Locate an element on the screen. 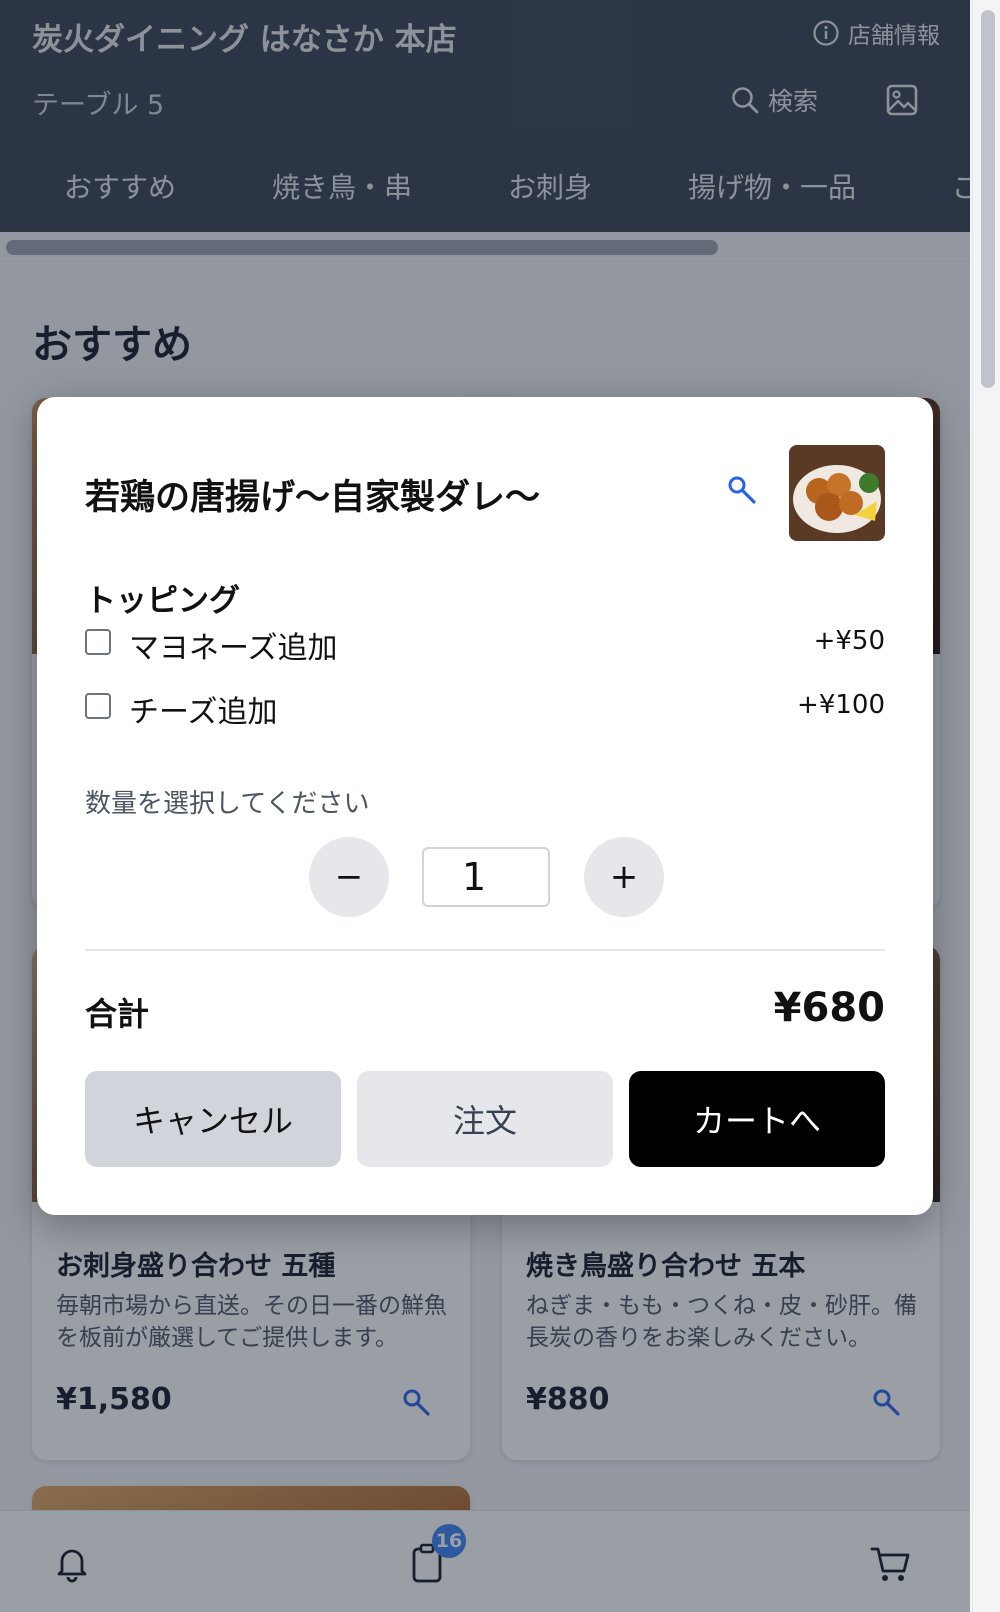 Image resolution: width=1000 pixels, height=1612 pixels. option-label: チーズ追加 is located at coordinates (203, 712).